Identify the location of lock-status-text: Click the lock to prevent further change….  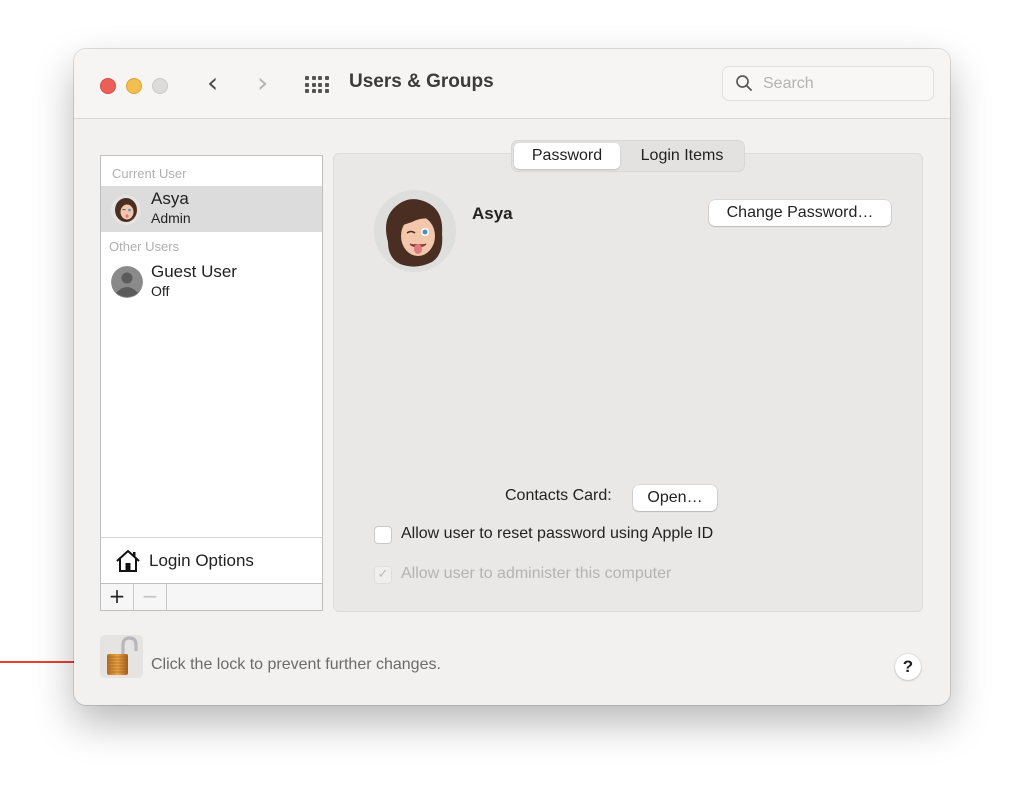
(296, 664).